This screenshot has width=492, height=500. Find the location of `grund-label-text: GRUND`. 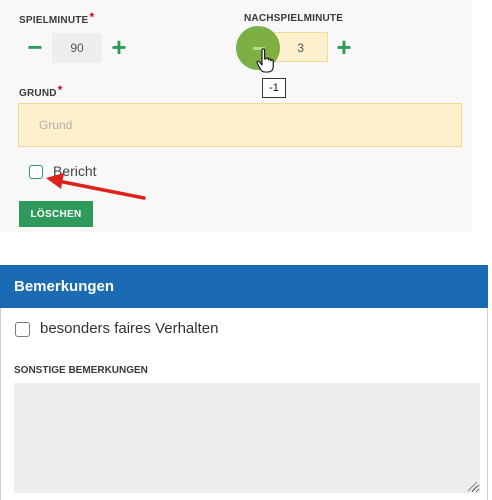

grund-label-text: GRUND is located at coordinates (38, 93).